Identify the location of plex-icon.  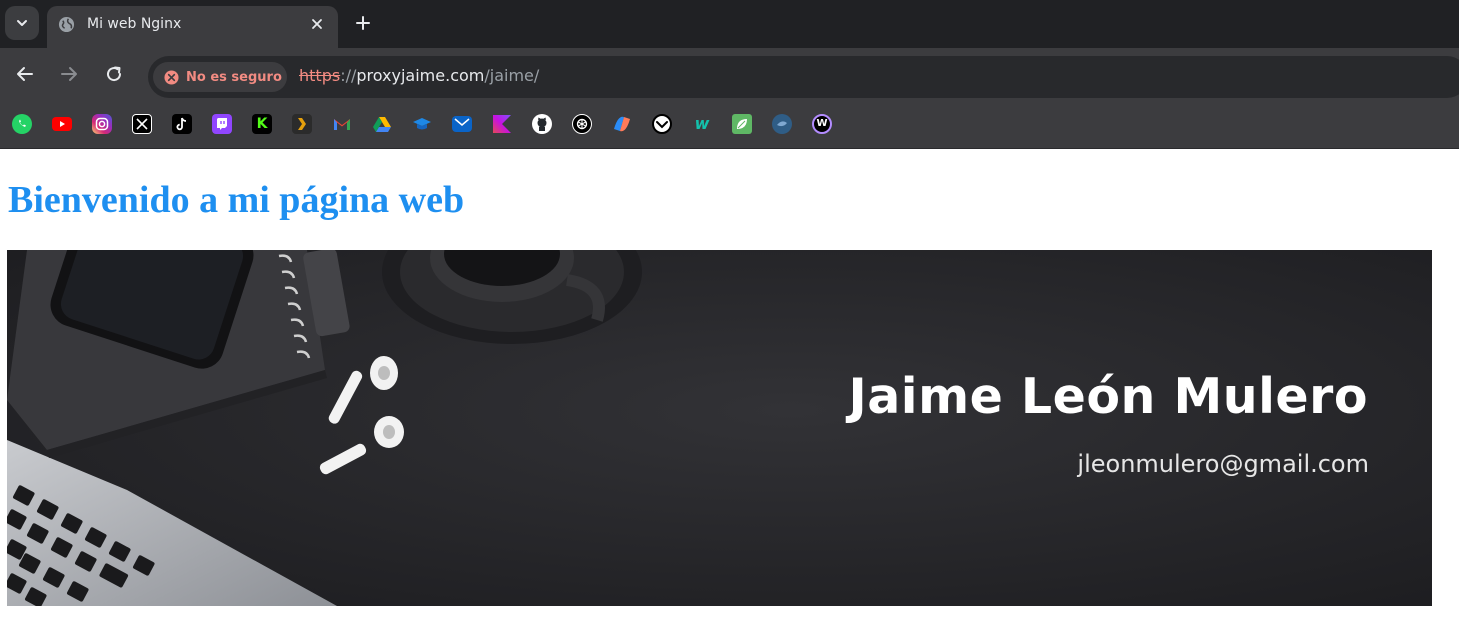
(302, 124).